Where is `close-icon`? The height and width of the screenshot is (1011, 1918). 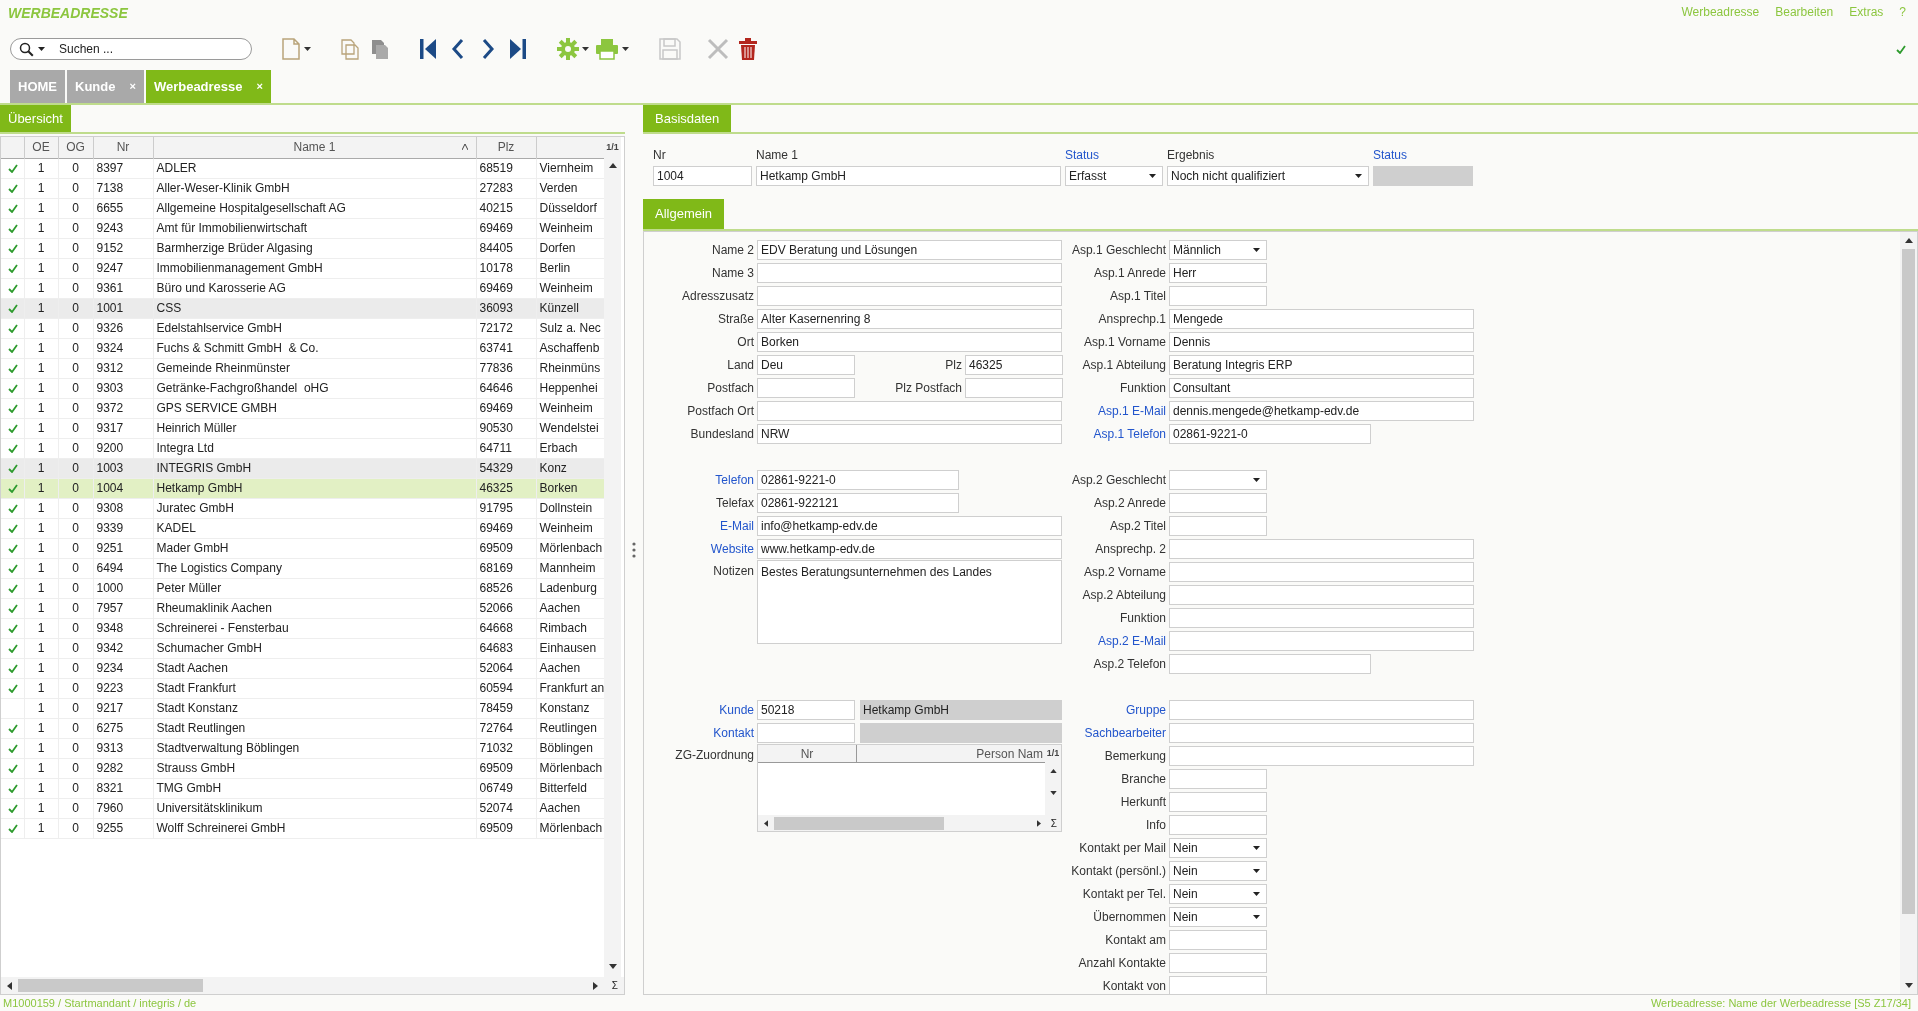
close-icon is located at coordinates (718, 49).